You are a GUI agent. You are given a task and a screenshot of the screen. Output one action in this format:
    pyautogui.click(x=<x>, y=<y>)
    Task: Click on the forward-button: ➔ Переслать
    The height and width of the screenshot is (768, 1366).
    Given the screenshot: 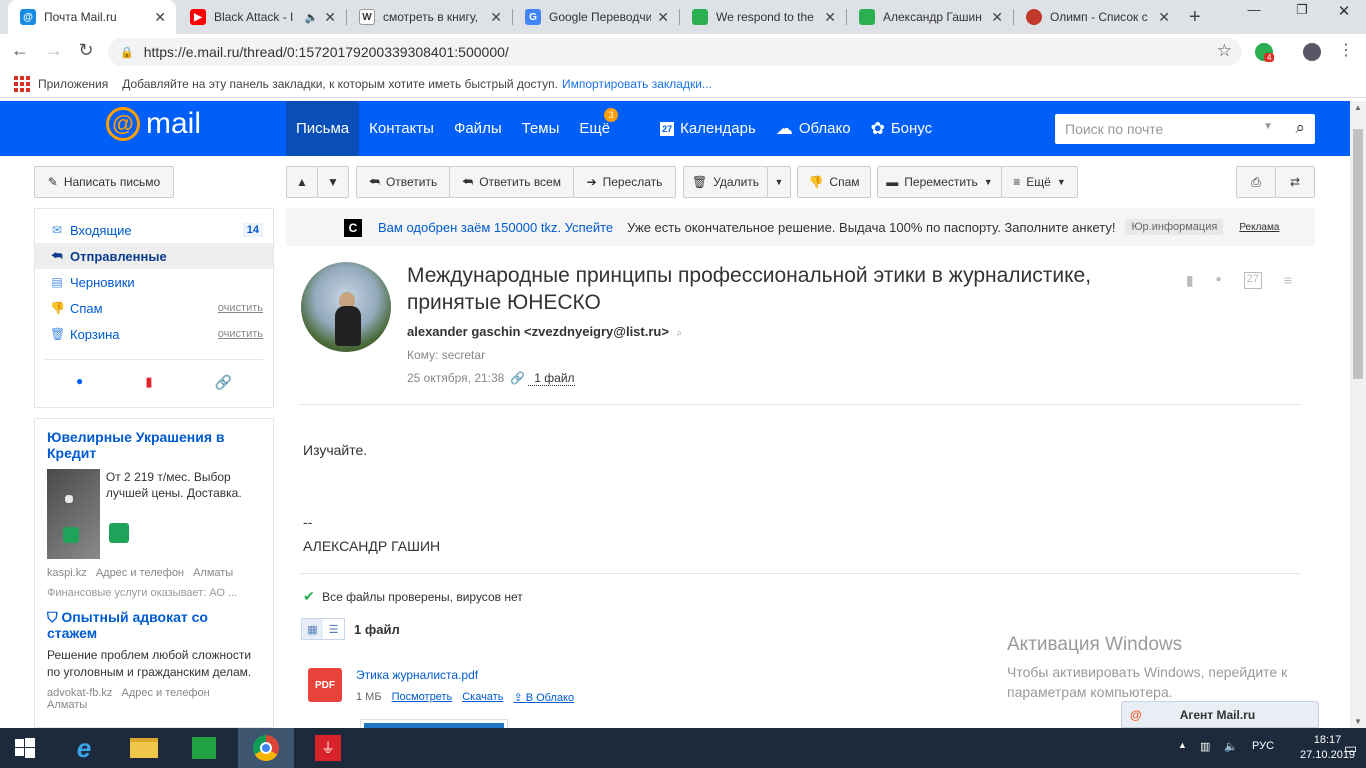 What is the action you would take?
    pyautogui.click(x=624, y=182)
    